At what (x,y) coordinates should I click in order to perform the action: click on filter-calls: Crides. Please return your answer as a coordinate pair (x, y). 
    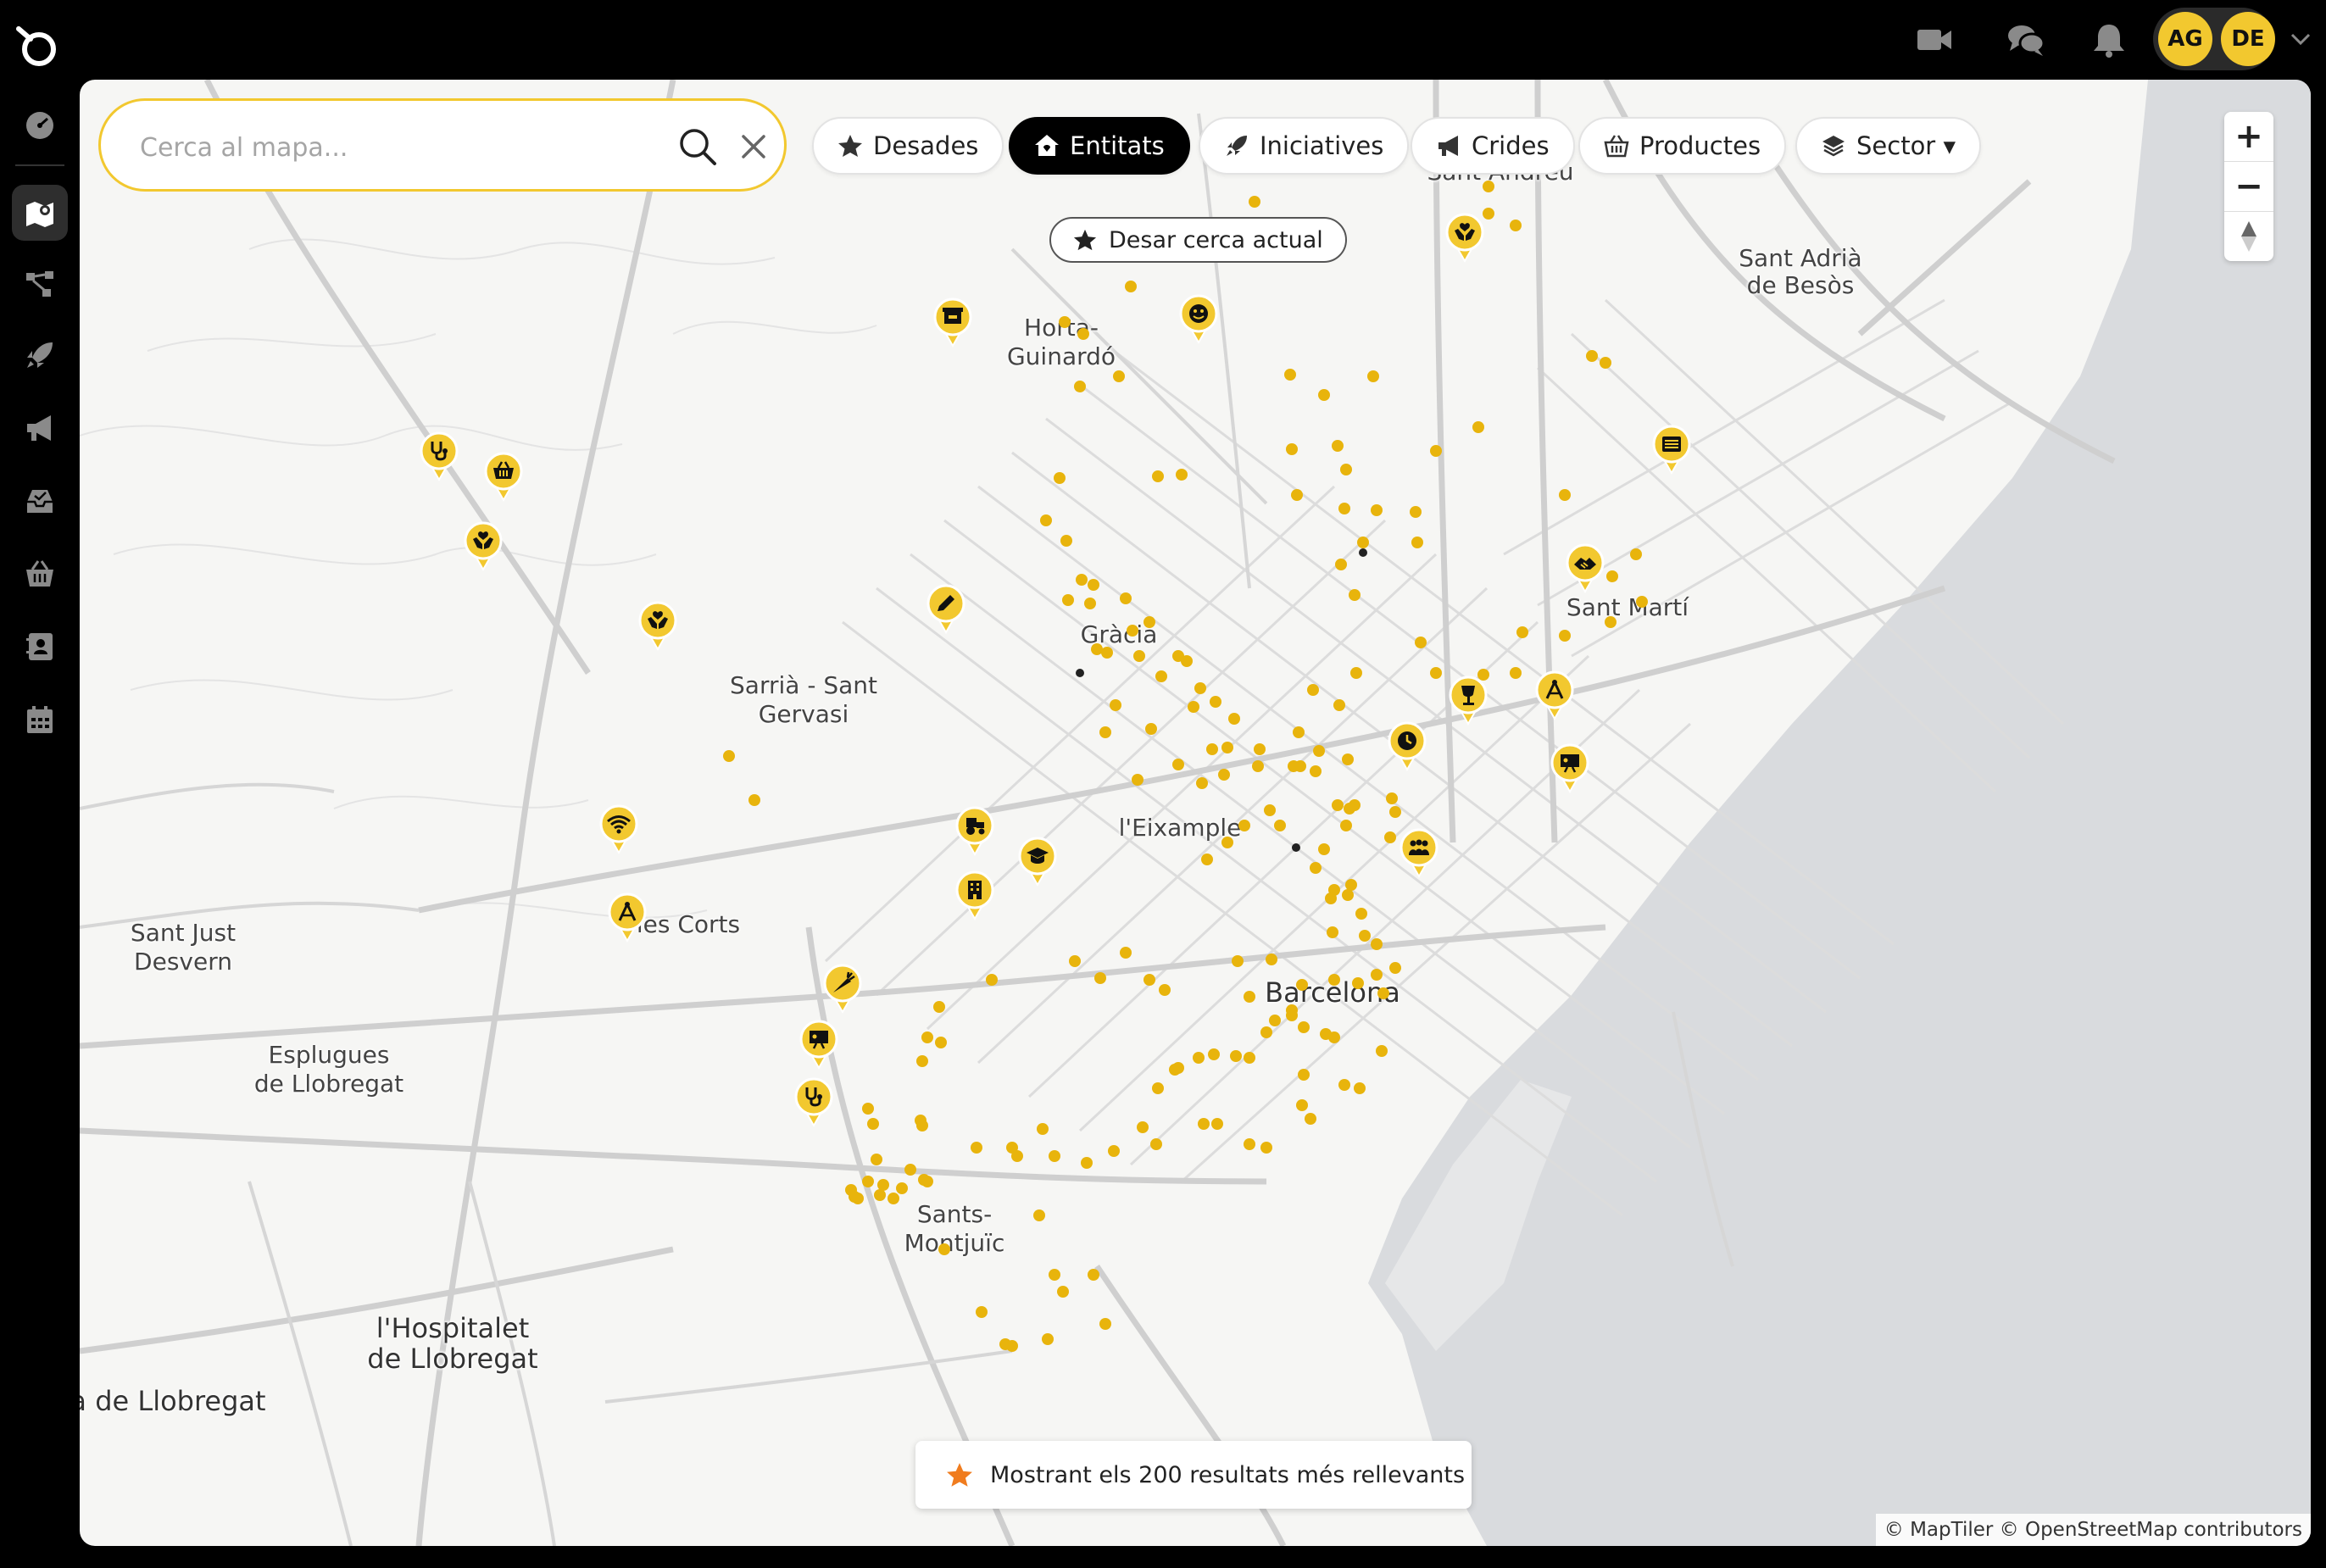
    Looking at the image, I should click on (1493, 146).